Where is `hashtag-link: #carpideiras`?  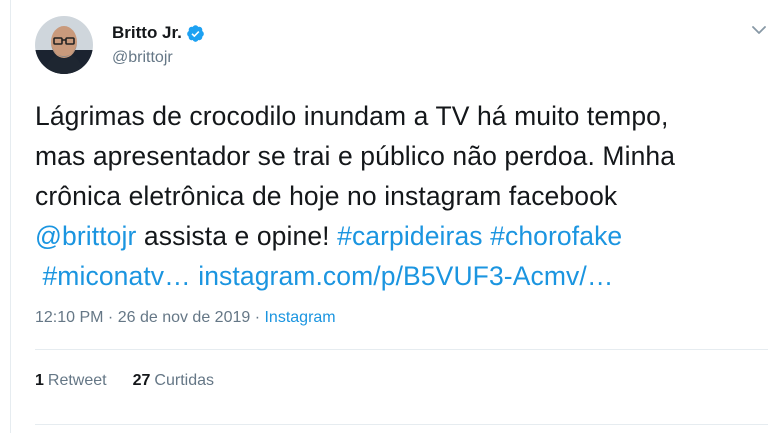
hashtag-link: #carpideiras is located at coordinates (410, 236).